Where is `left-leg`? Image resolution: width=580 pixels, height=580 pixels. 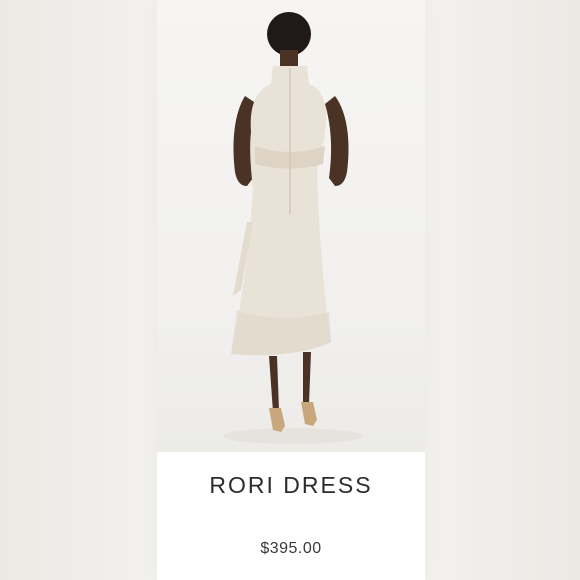
left-leg is located at coordinates (274, 384).